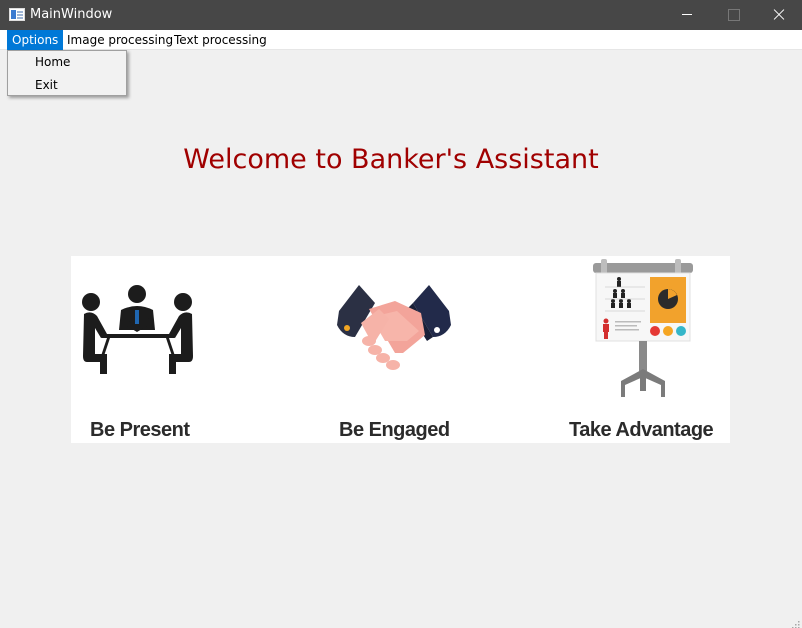  What do you see at coordinates (120, 40) in the screenshot?
I see `menu-image-processing: Image processing` at bounding box center [120, 40].